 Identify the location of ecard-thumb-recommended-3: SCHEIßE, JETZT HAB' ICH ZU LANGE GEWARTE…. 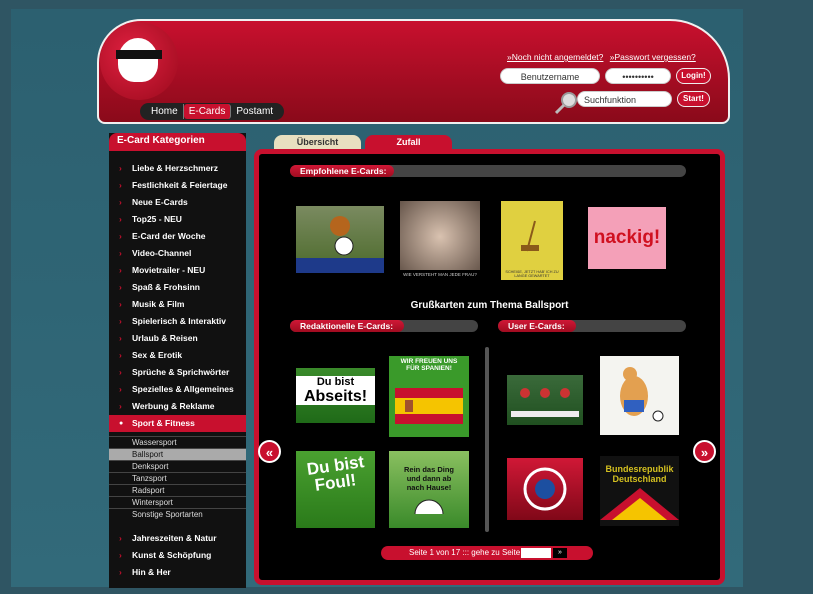
(532, 240).